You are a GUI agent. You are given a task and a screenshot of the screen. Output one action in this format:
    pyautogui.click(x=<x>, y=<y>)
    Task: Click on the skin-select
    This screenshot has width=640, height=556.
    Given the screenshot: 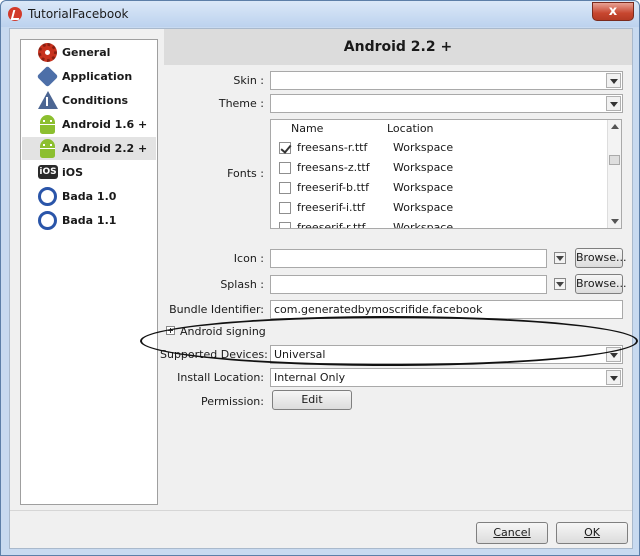 What is the action you would take?
    pyautogui.click(x=446, y=80)
    